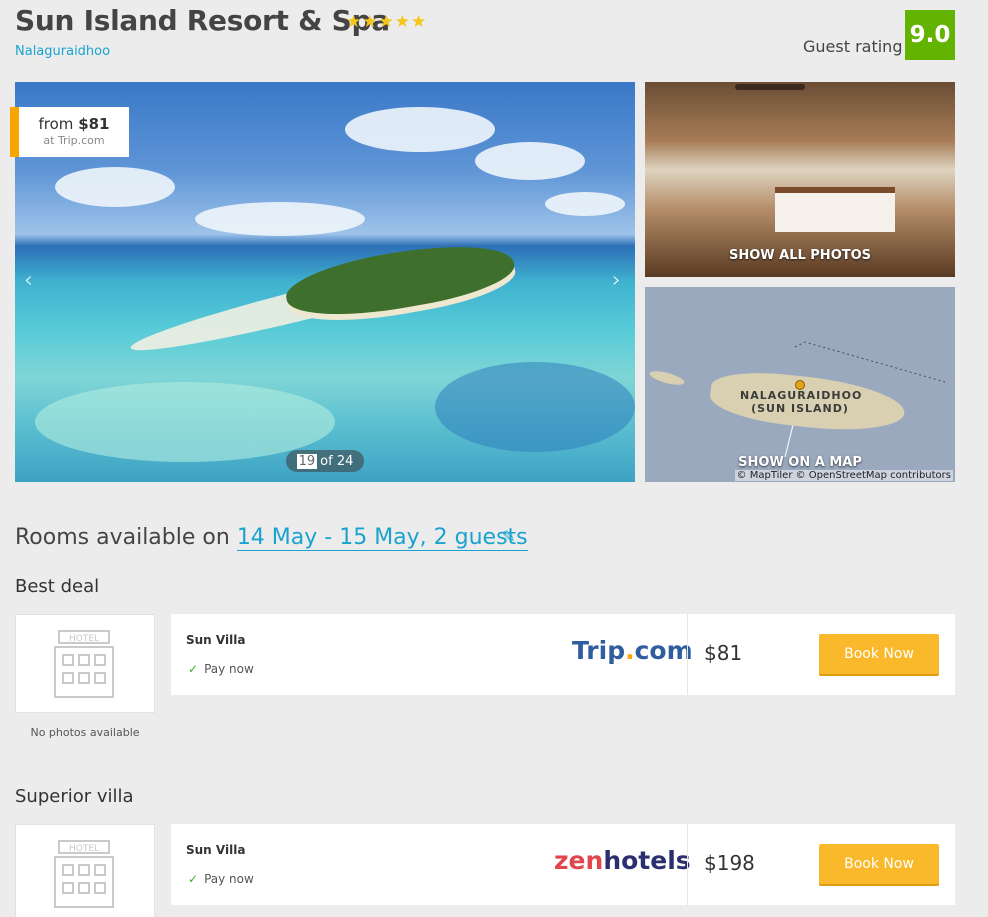 The image size is (988, 917). I want to click on price-from-provider: at Trip.com, so click(74, 140).